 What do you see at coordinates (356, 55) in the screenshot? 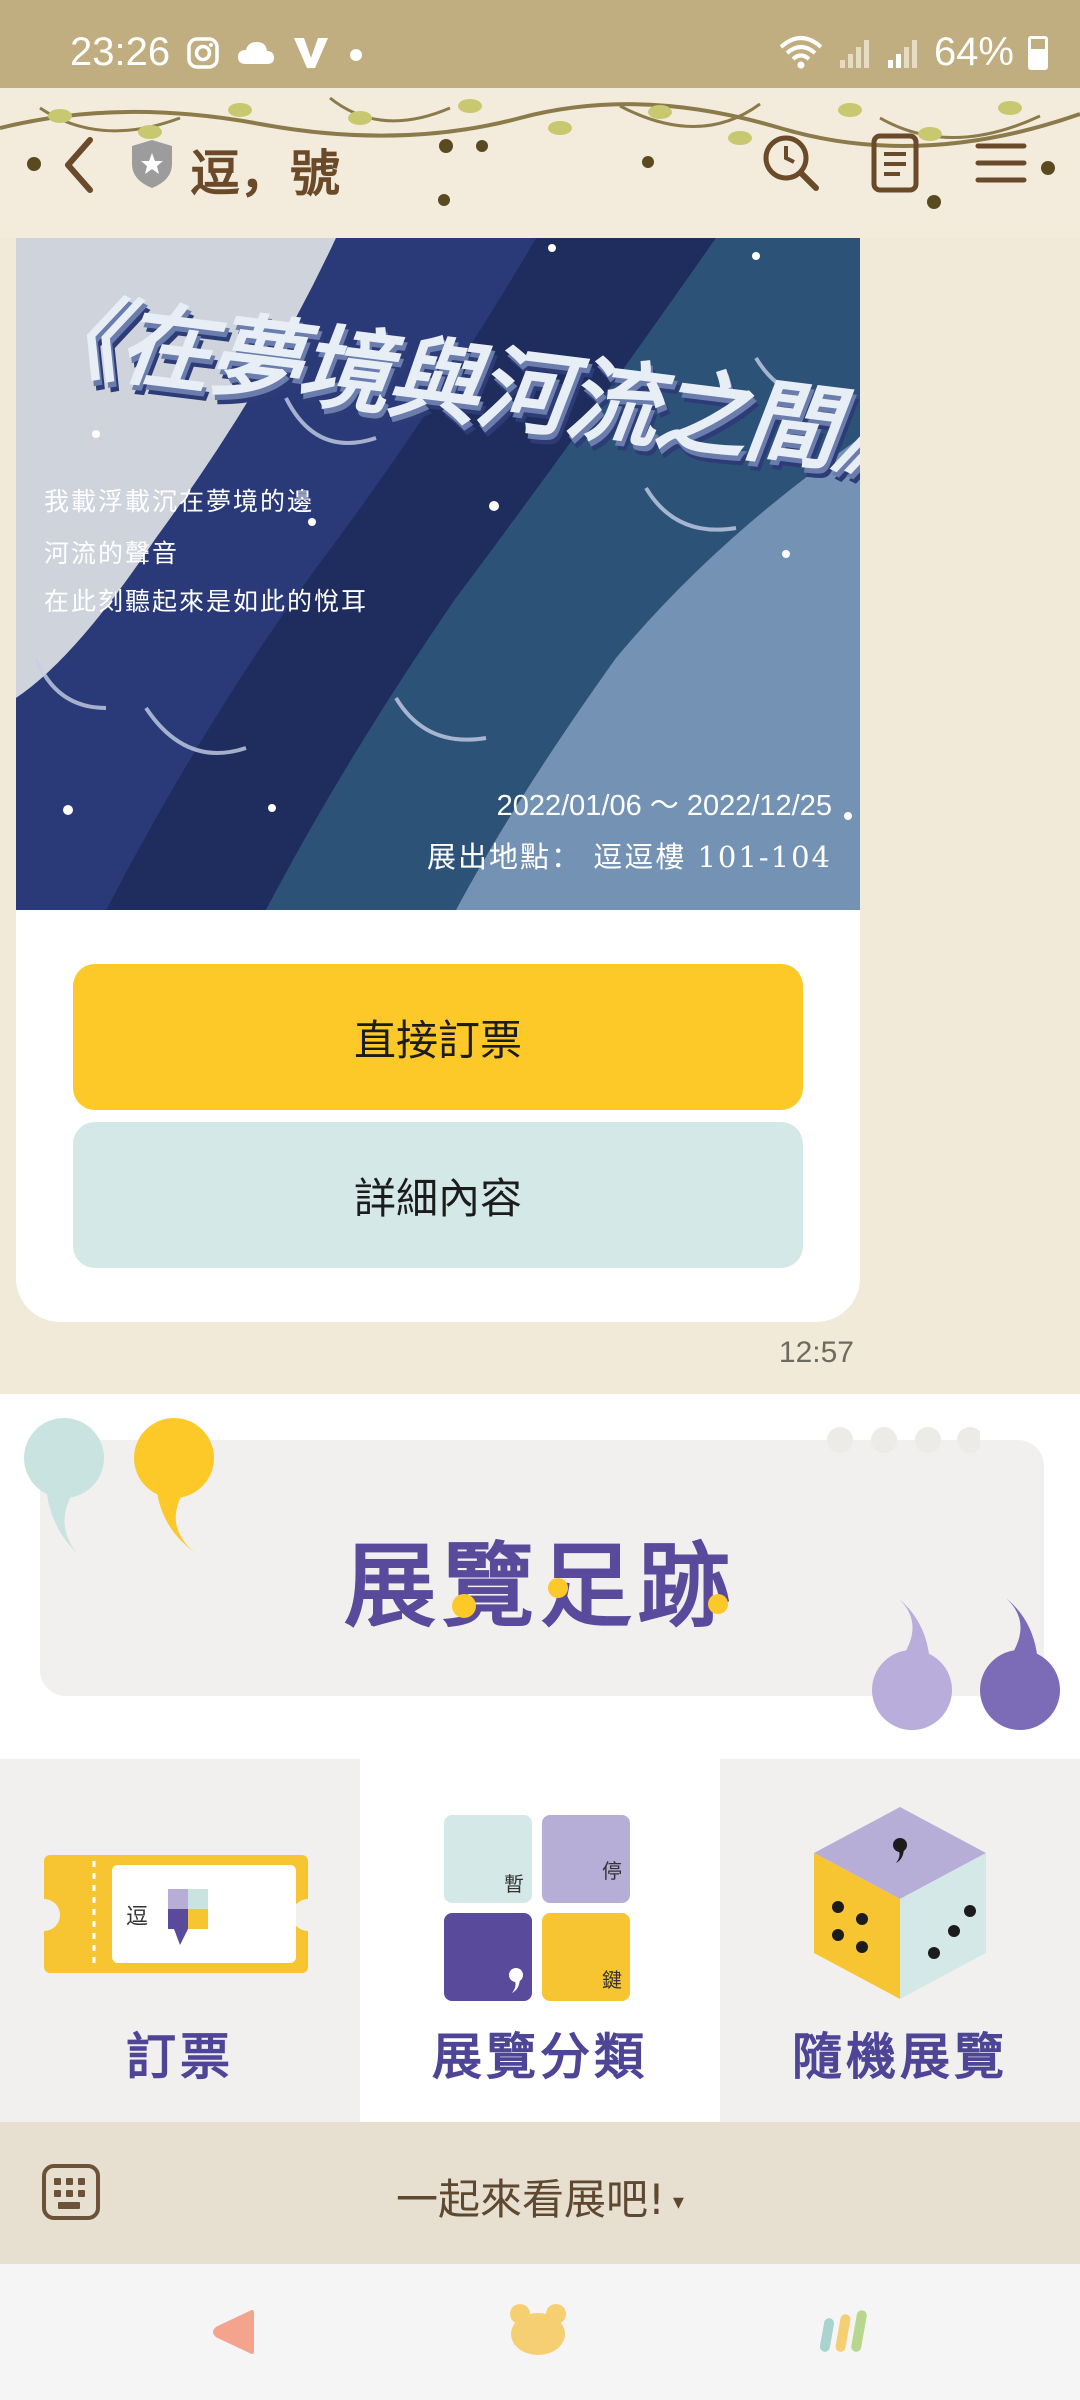
I see `dot-icon` at bounding box center [356, 55].